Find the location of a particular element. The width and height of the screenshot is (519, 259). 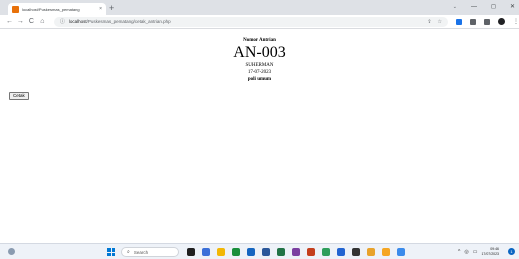

clock-date: 17/07/2023 is located at coordinates (490, 253).